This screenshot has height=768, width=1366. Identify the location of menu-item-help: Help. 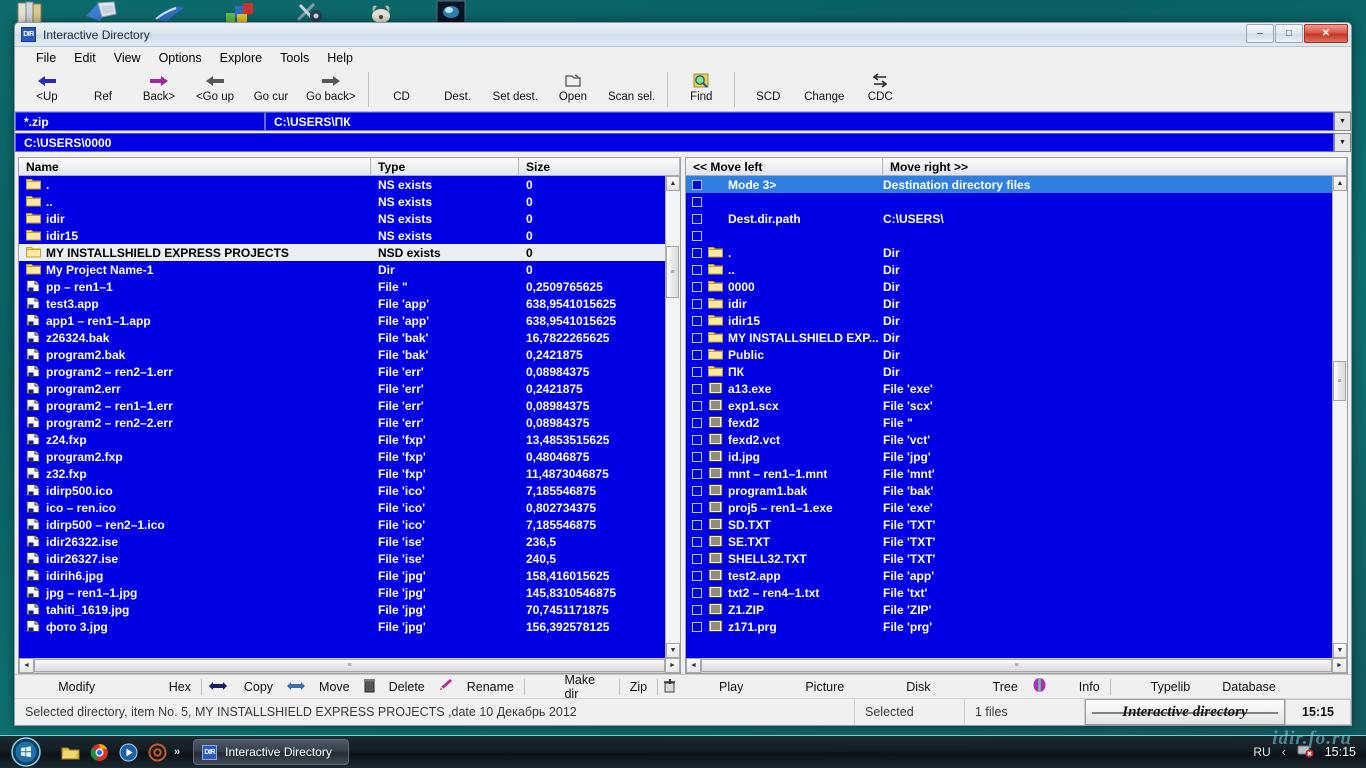
(340, 58).